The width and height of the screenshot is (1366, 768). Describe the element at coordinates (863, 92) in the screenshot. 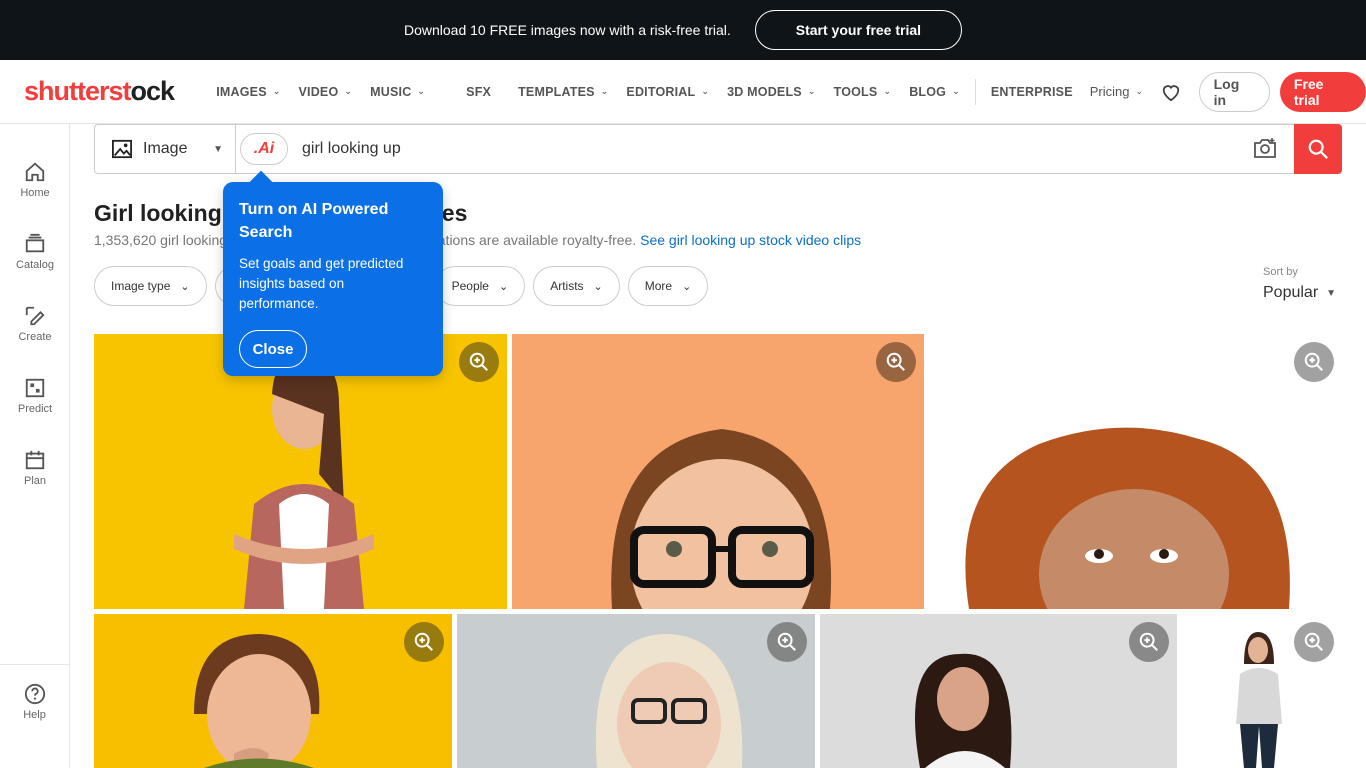

I see `nav-tools: TOOLS ⌄` at that location.